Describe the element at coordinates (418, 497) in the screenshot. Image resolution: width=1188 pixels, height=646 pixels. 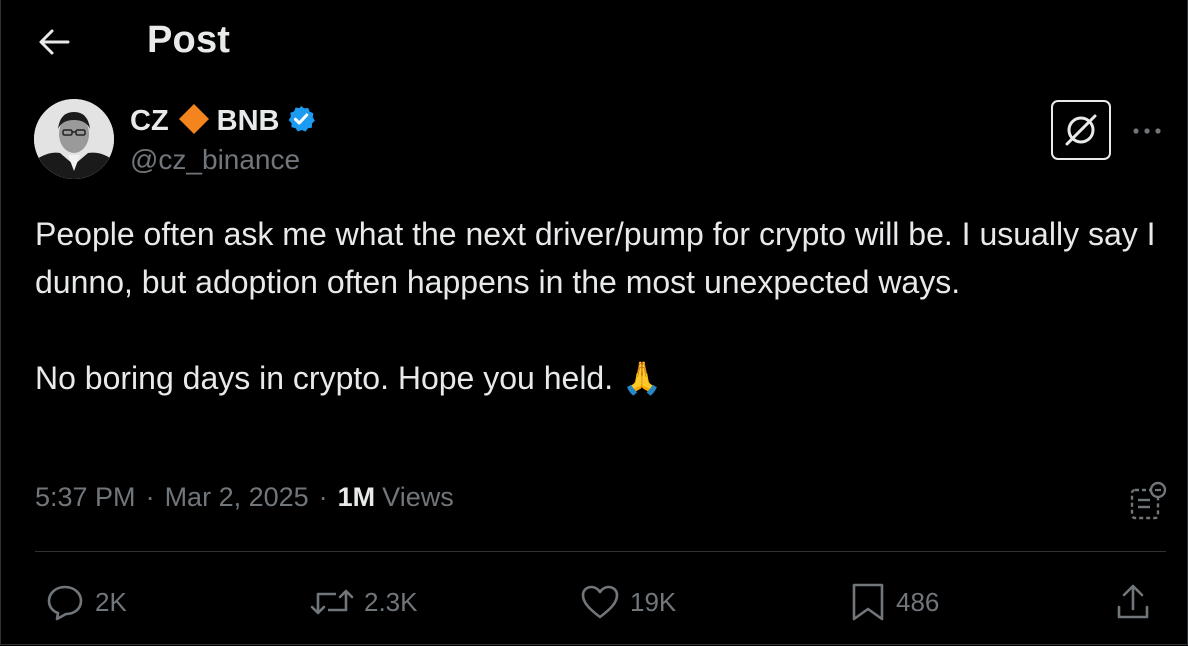
I see `views-label: Views` at that location.